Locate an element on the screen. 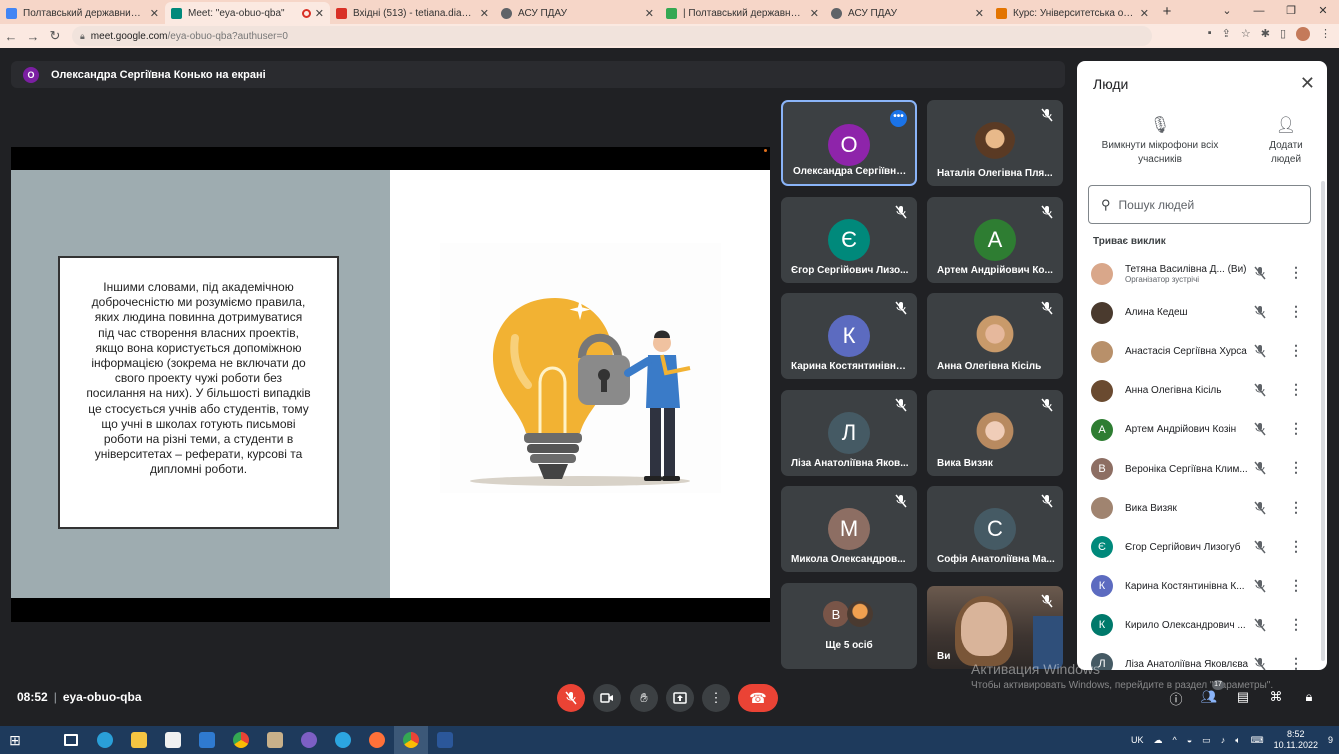 The image size is (1339, 754). mic-tray-icon: ♪ is located at coordinates (1223, 740).